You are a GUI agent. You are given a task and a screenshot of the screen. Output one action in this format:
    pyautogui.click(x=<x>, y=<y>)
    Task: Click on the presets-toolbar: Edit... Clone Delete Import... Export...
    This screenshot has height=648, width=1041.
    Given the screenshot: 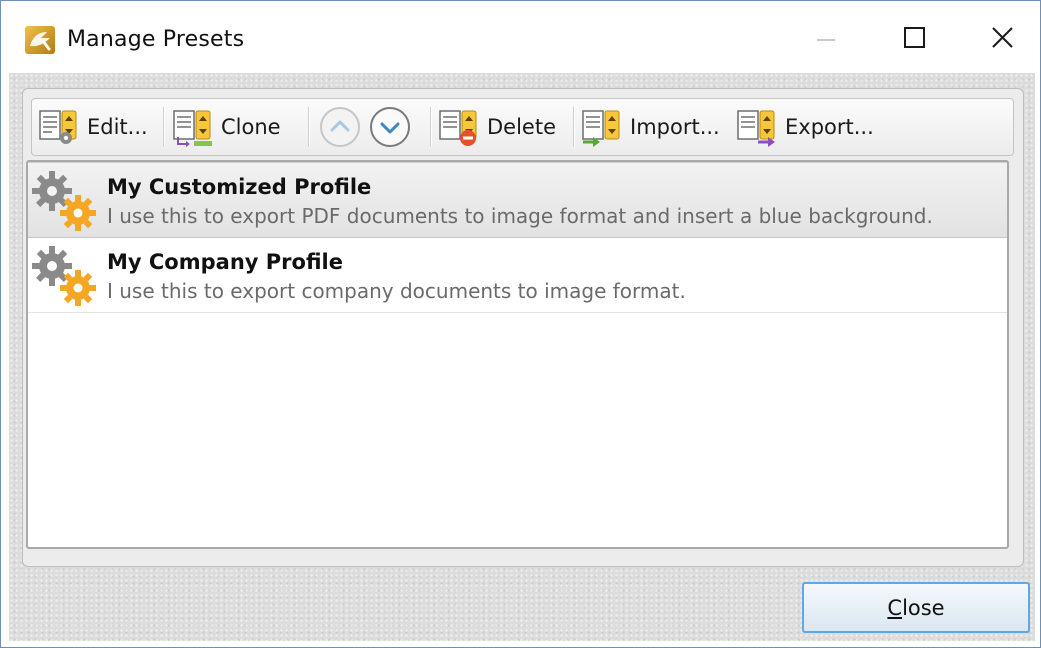 What is the action you would take?
    pyautogui.click(x=522, y=127)
    